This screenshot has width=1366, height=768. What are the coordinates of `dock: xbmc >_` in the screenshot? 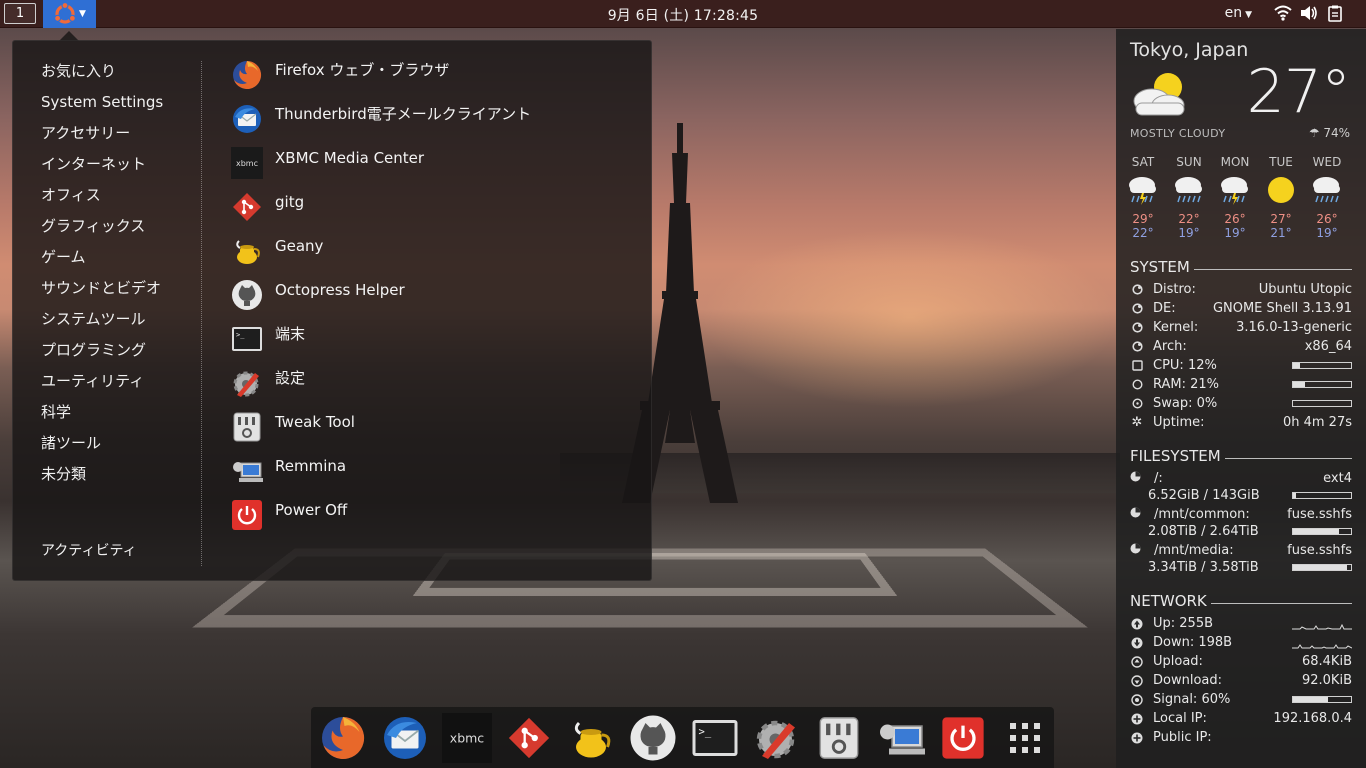 It's located at (682, 737).